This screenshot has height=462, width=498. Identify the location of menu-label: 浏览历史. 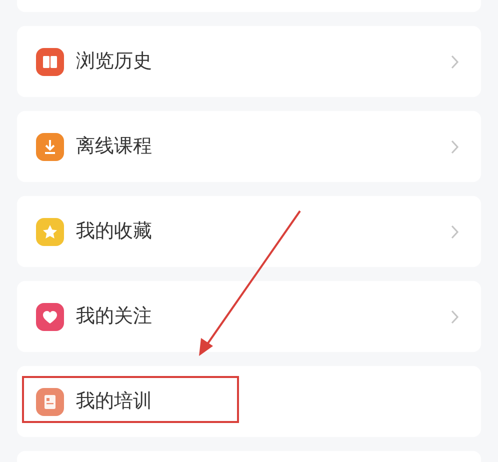
(114, 61).